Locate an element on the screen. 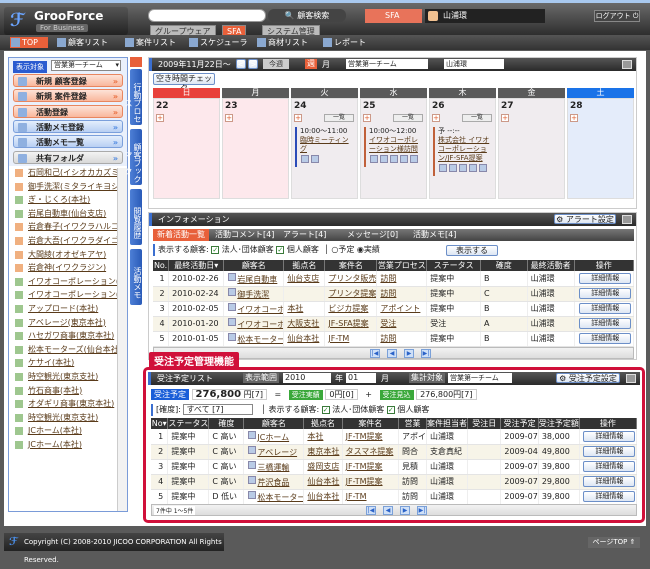 Image resolution: width=650 pixels, height=569 pixels. info-tab-0: 新着活動一覧 is located at coordinates (181, 235).